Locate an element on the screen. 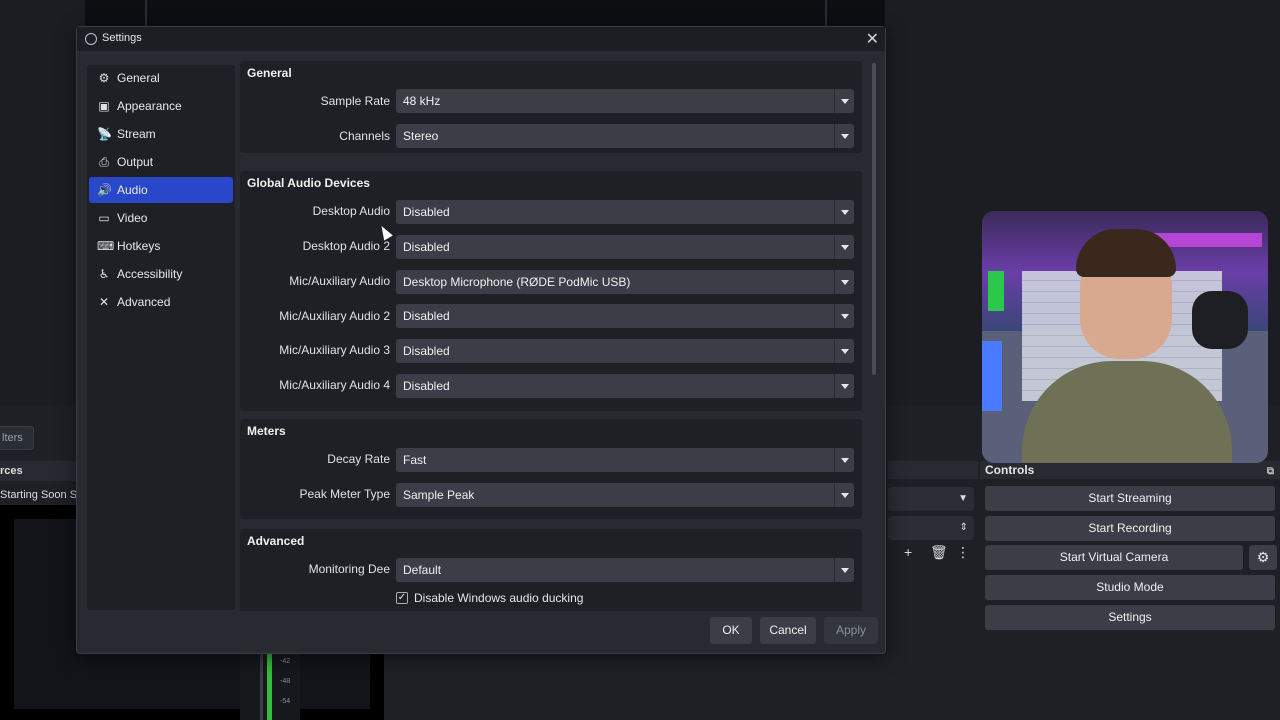 The width and height of the screenshot is (1280, 720). sidebar-item-hotkeys: ⌨ Hotkeys is located at coordinates (161, 246).